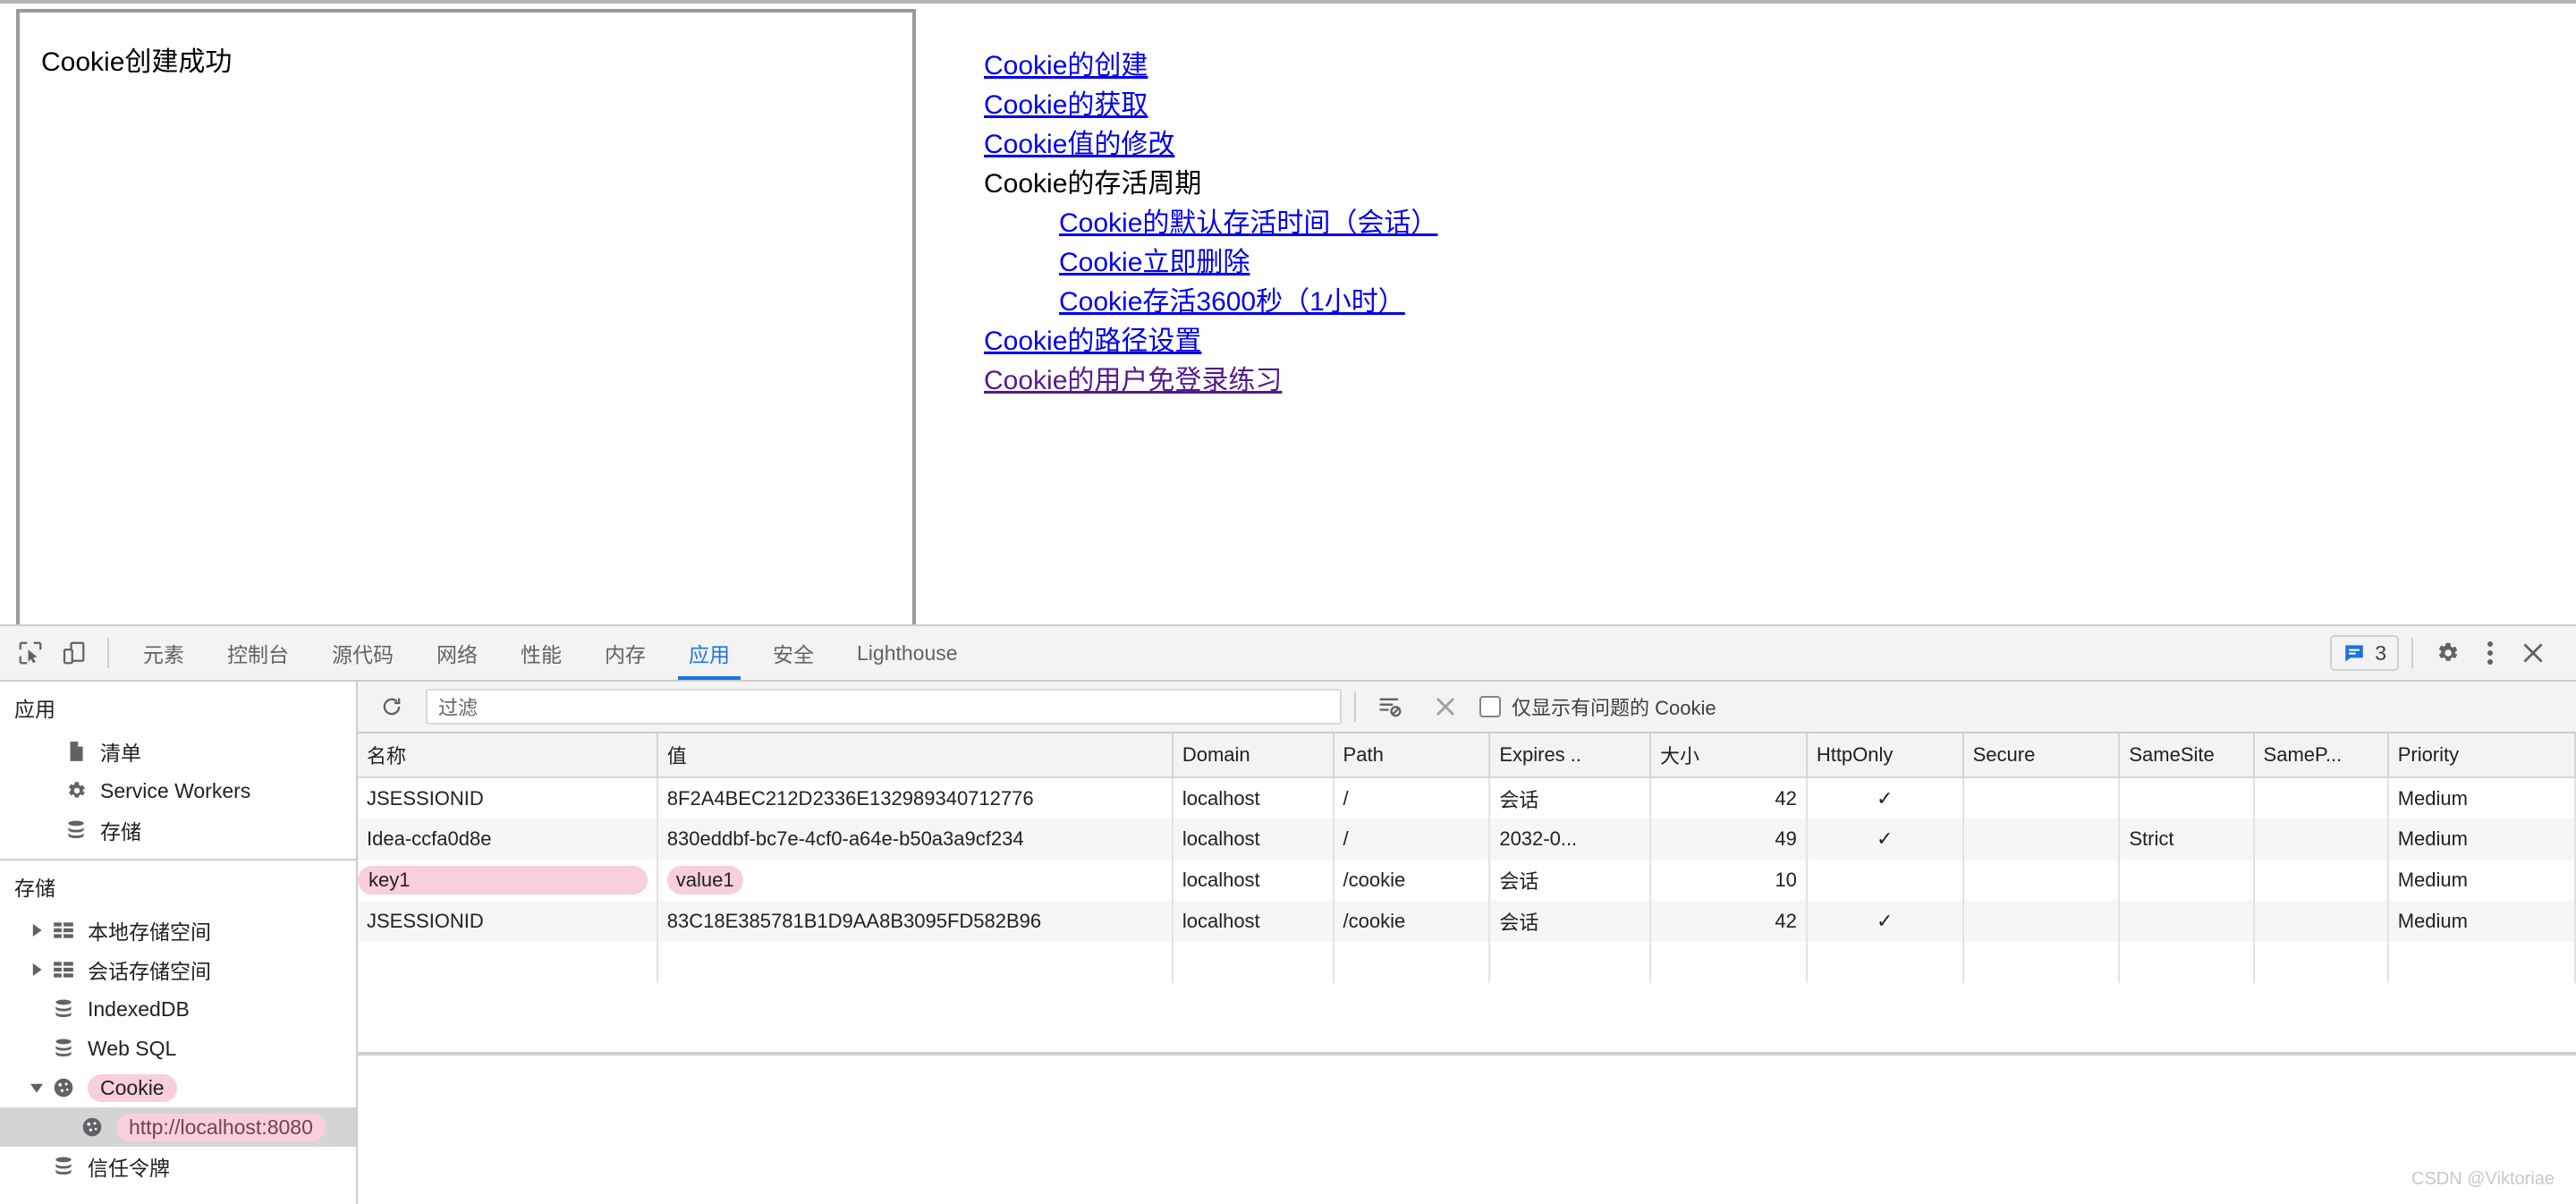 This screenshot has width=2576, height=1204. Describe the element at coordinates (915, 756) in the screenshot. I see `column-header: 值` at that location.